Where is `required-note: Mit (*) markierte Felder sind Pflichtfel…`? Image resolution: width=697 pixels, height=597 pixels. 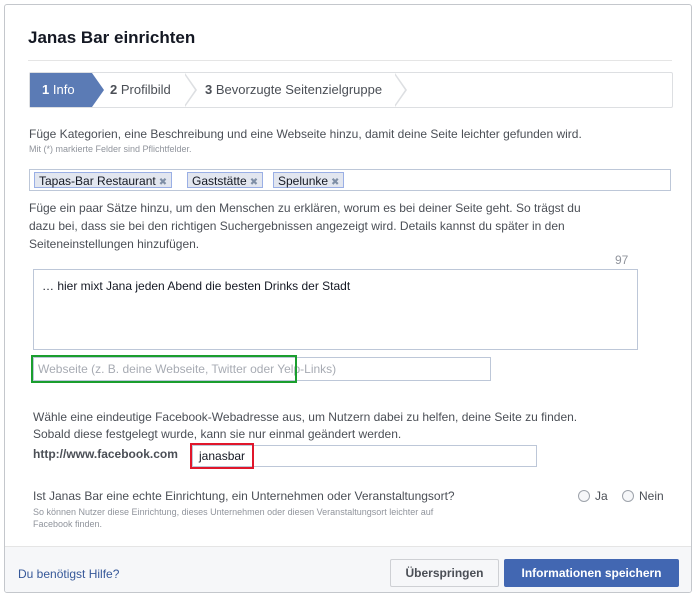 required-note: Mit (*) markierte Felder sind Pflichtfel… is located at coordinates (110, 149).